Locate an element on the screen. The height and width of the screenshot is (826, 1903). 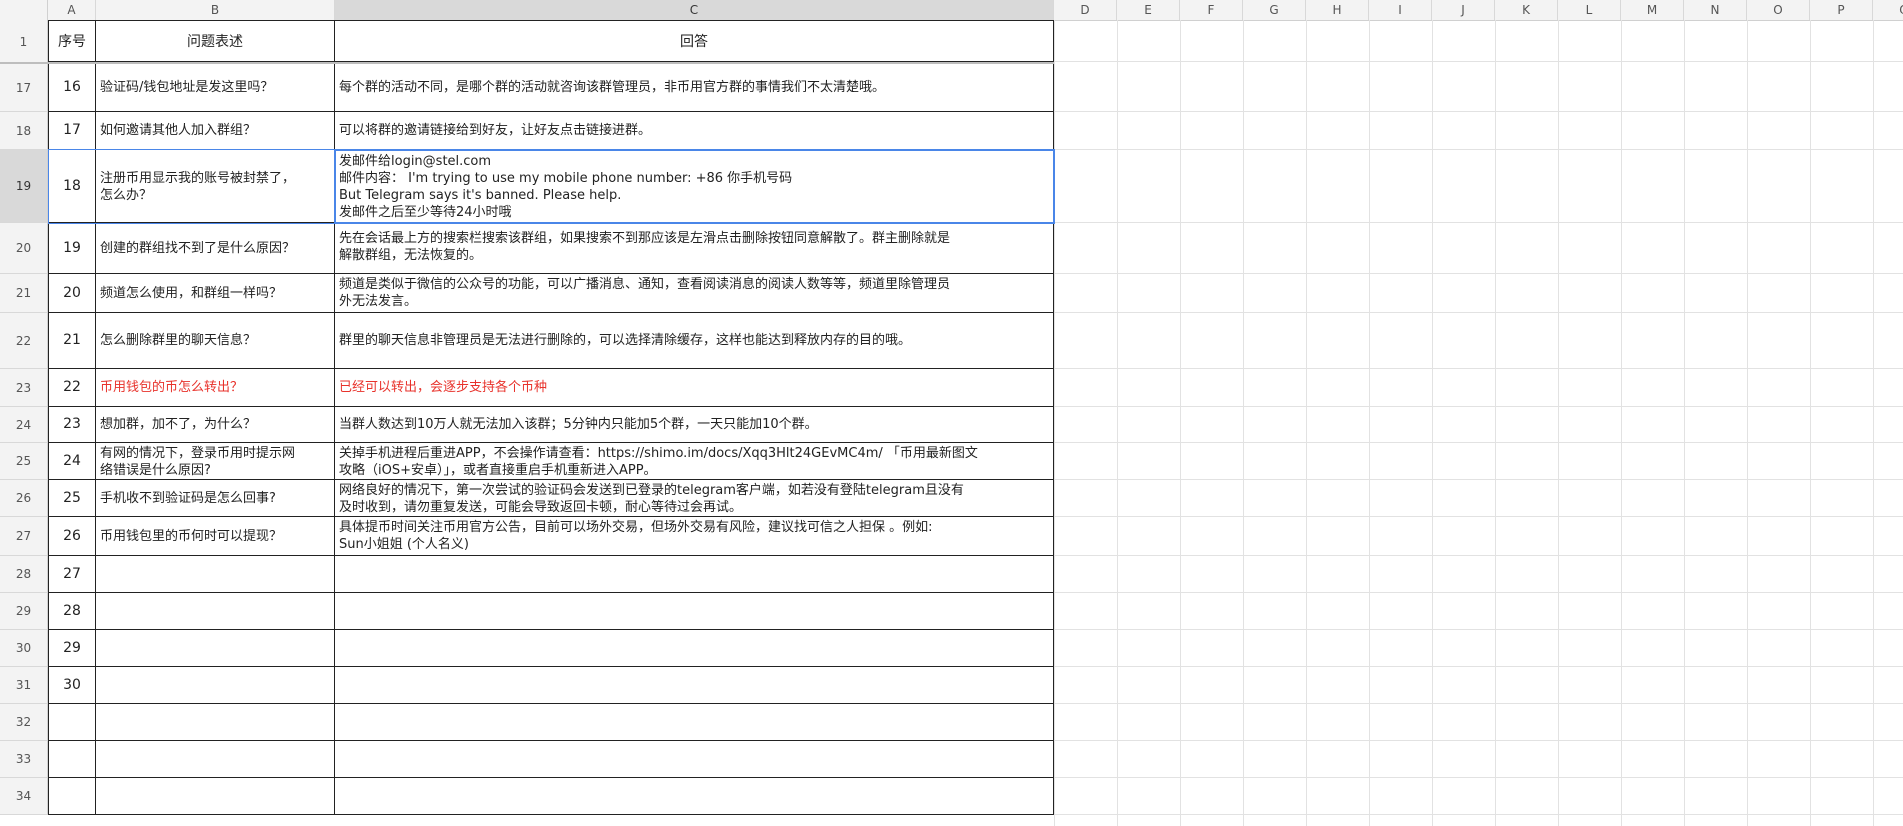
column-header-p: P is located at coordinates (1841, 10).